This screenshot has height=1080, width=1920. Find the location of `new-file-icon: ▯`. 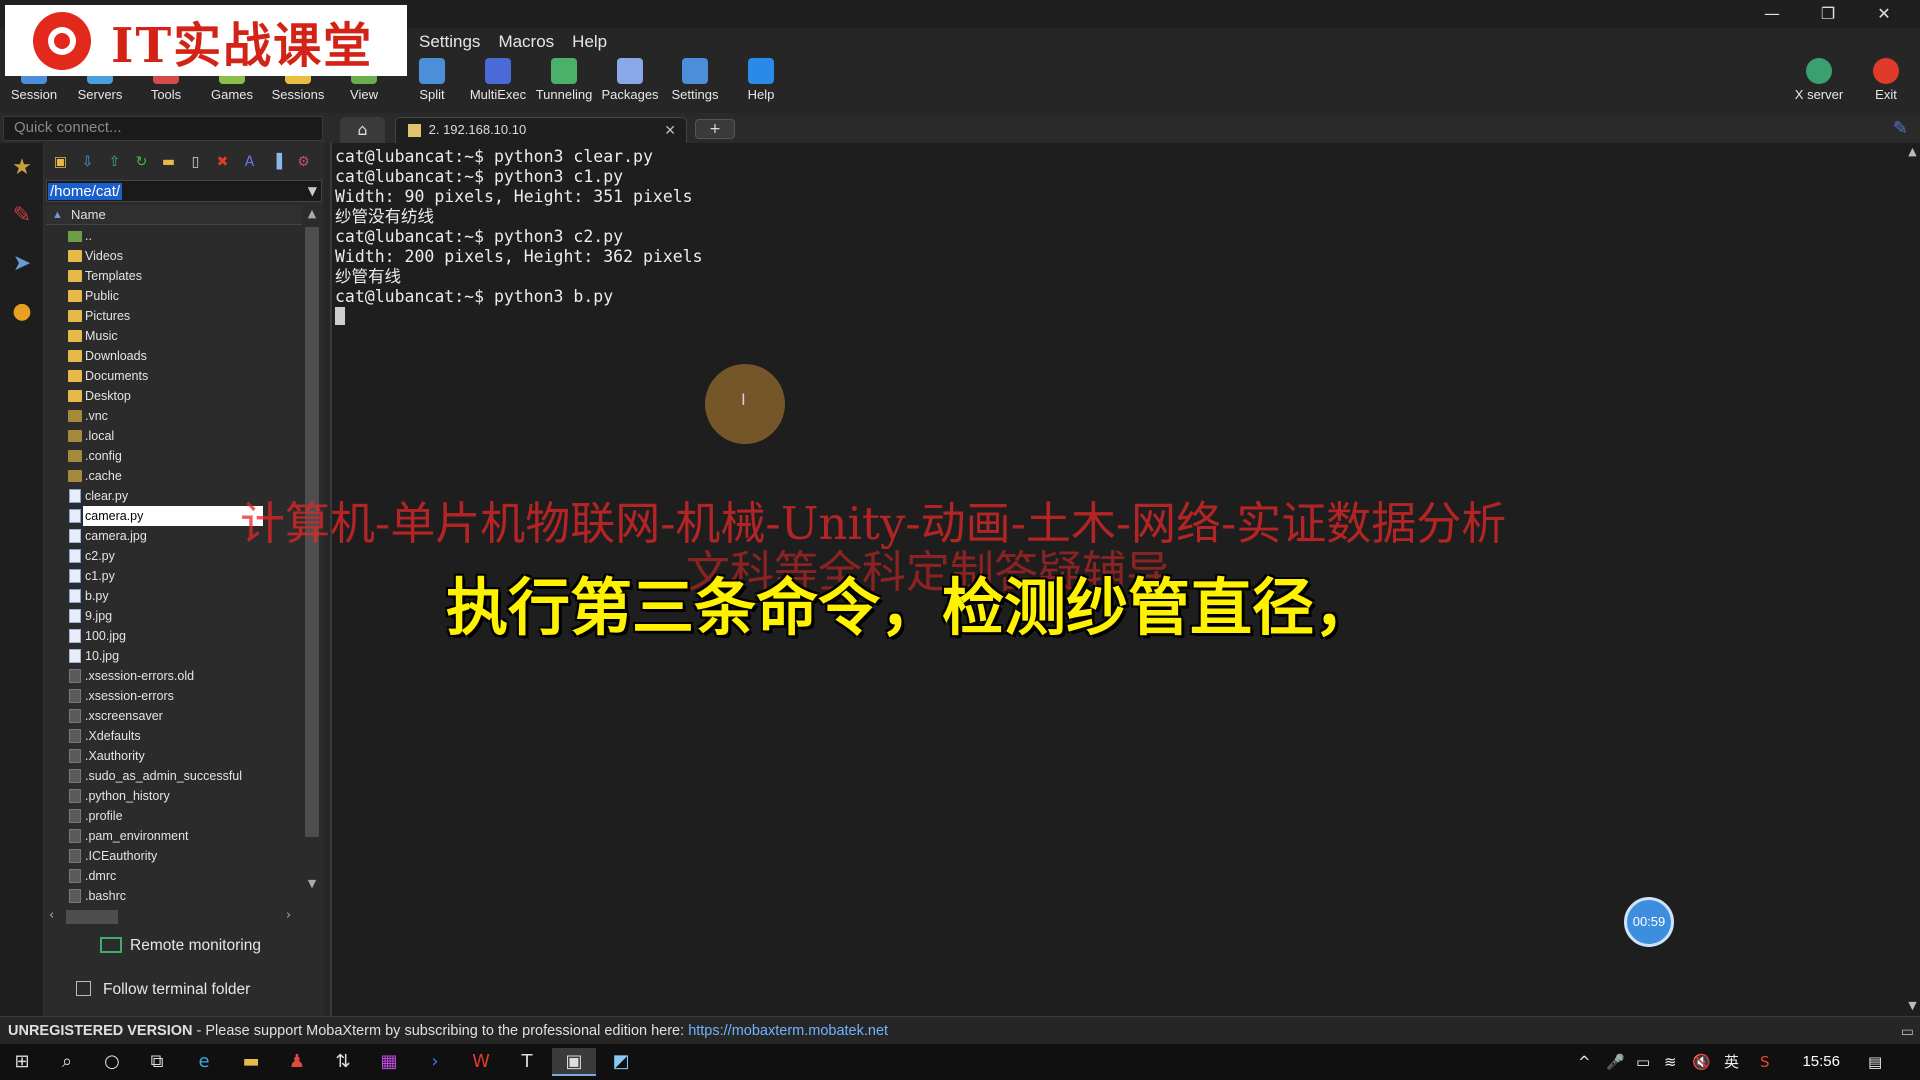

new-file-icon: ▯ is located at coordinates (195, 162).